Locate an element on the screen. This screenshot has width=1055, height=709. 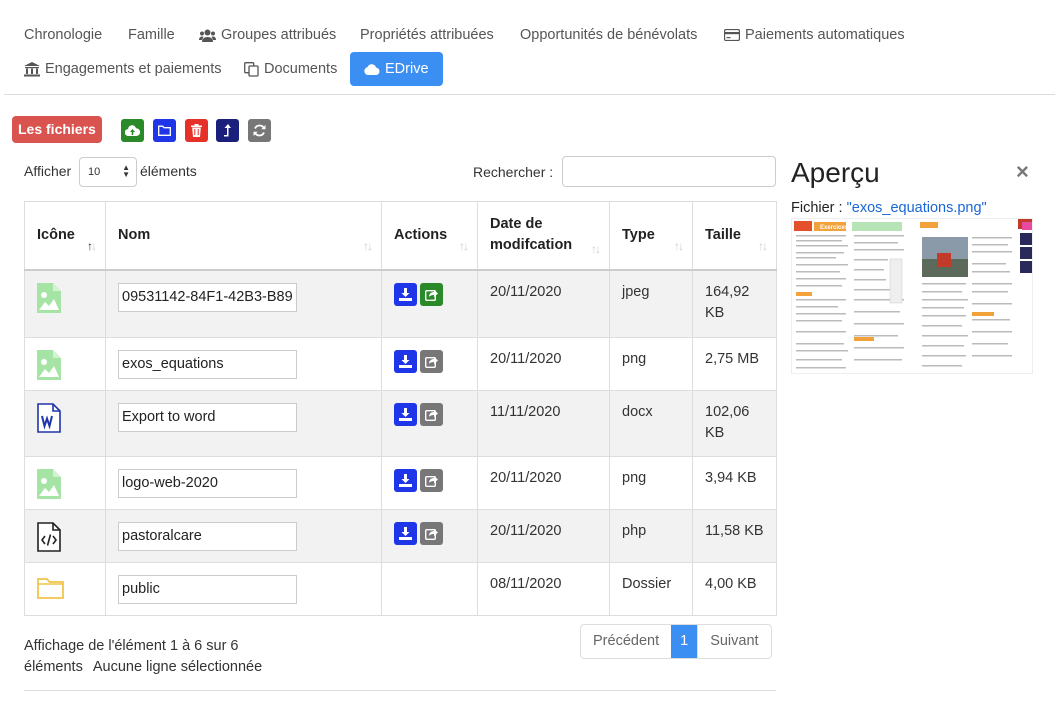
file-size: 3,94 KB is located at coordinates (734, 483).